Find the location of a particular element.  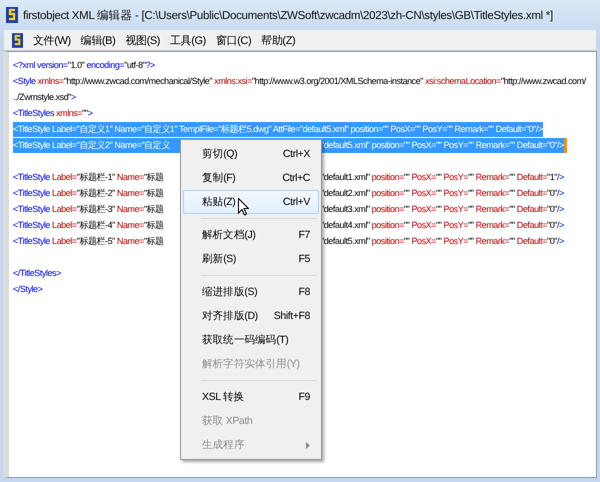

code-line: "default3.xml" position="" PosX="" PosY="" Remark="" Default="0"/> is located at coordinates (442, 209).